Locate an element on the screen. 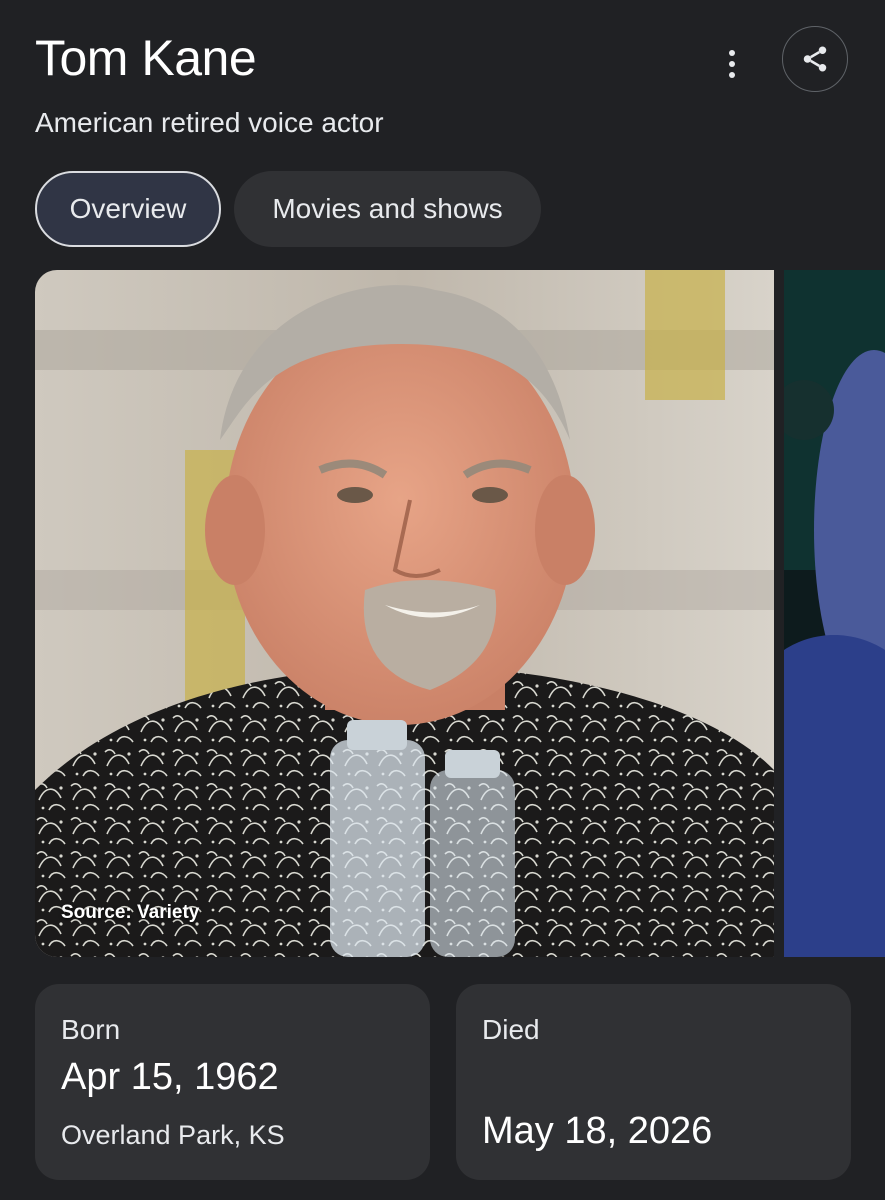 This screenshot has width=885, height=1200. born-card: Born Apr 15, 1962 Overland Park, KS is located at coordinates (232, 1082).